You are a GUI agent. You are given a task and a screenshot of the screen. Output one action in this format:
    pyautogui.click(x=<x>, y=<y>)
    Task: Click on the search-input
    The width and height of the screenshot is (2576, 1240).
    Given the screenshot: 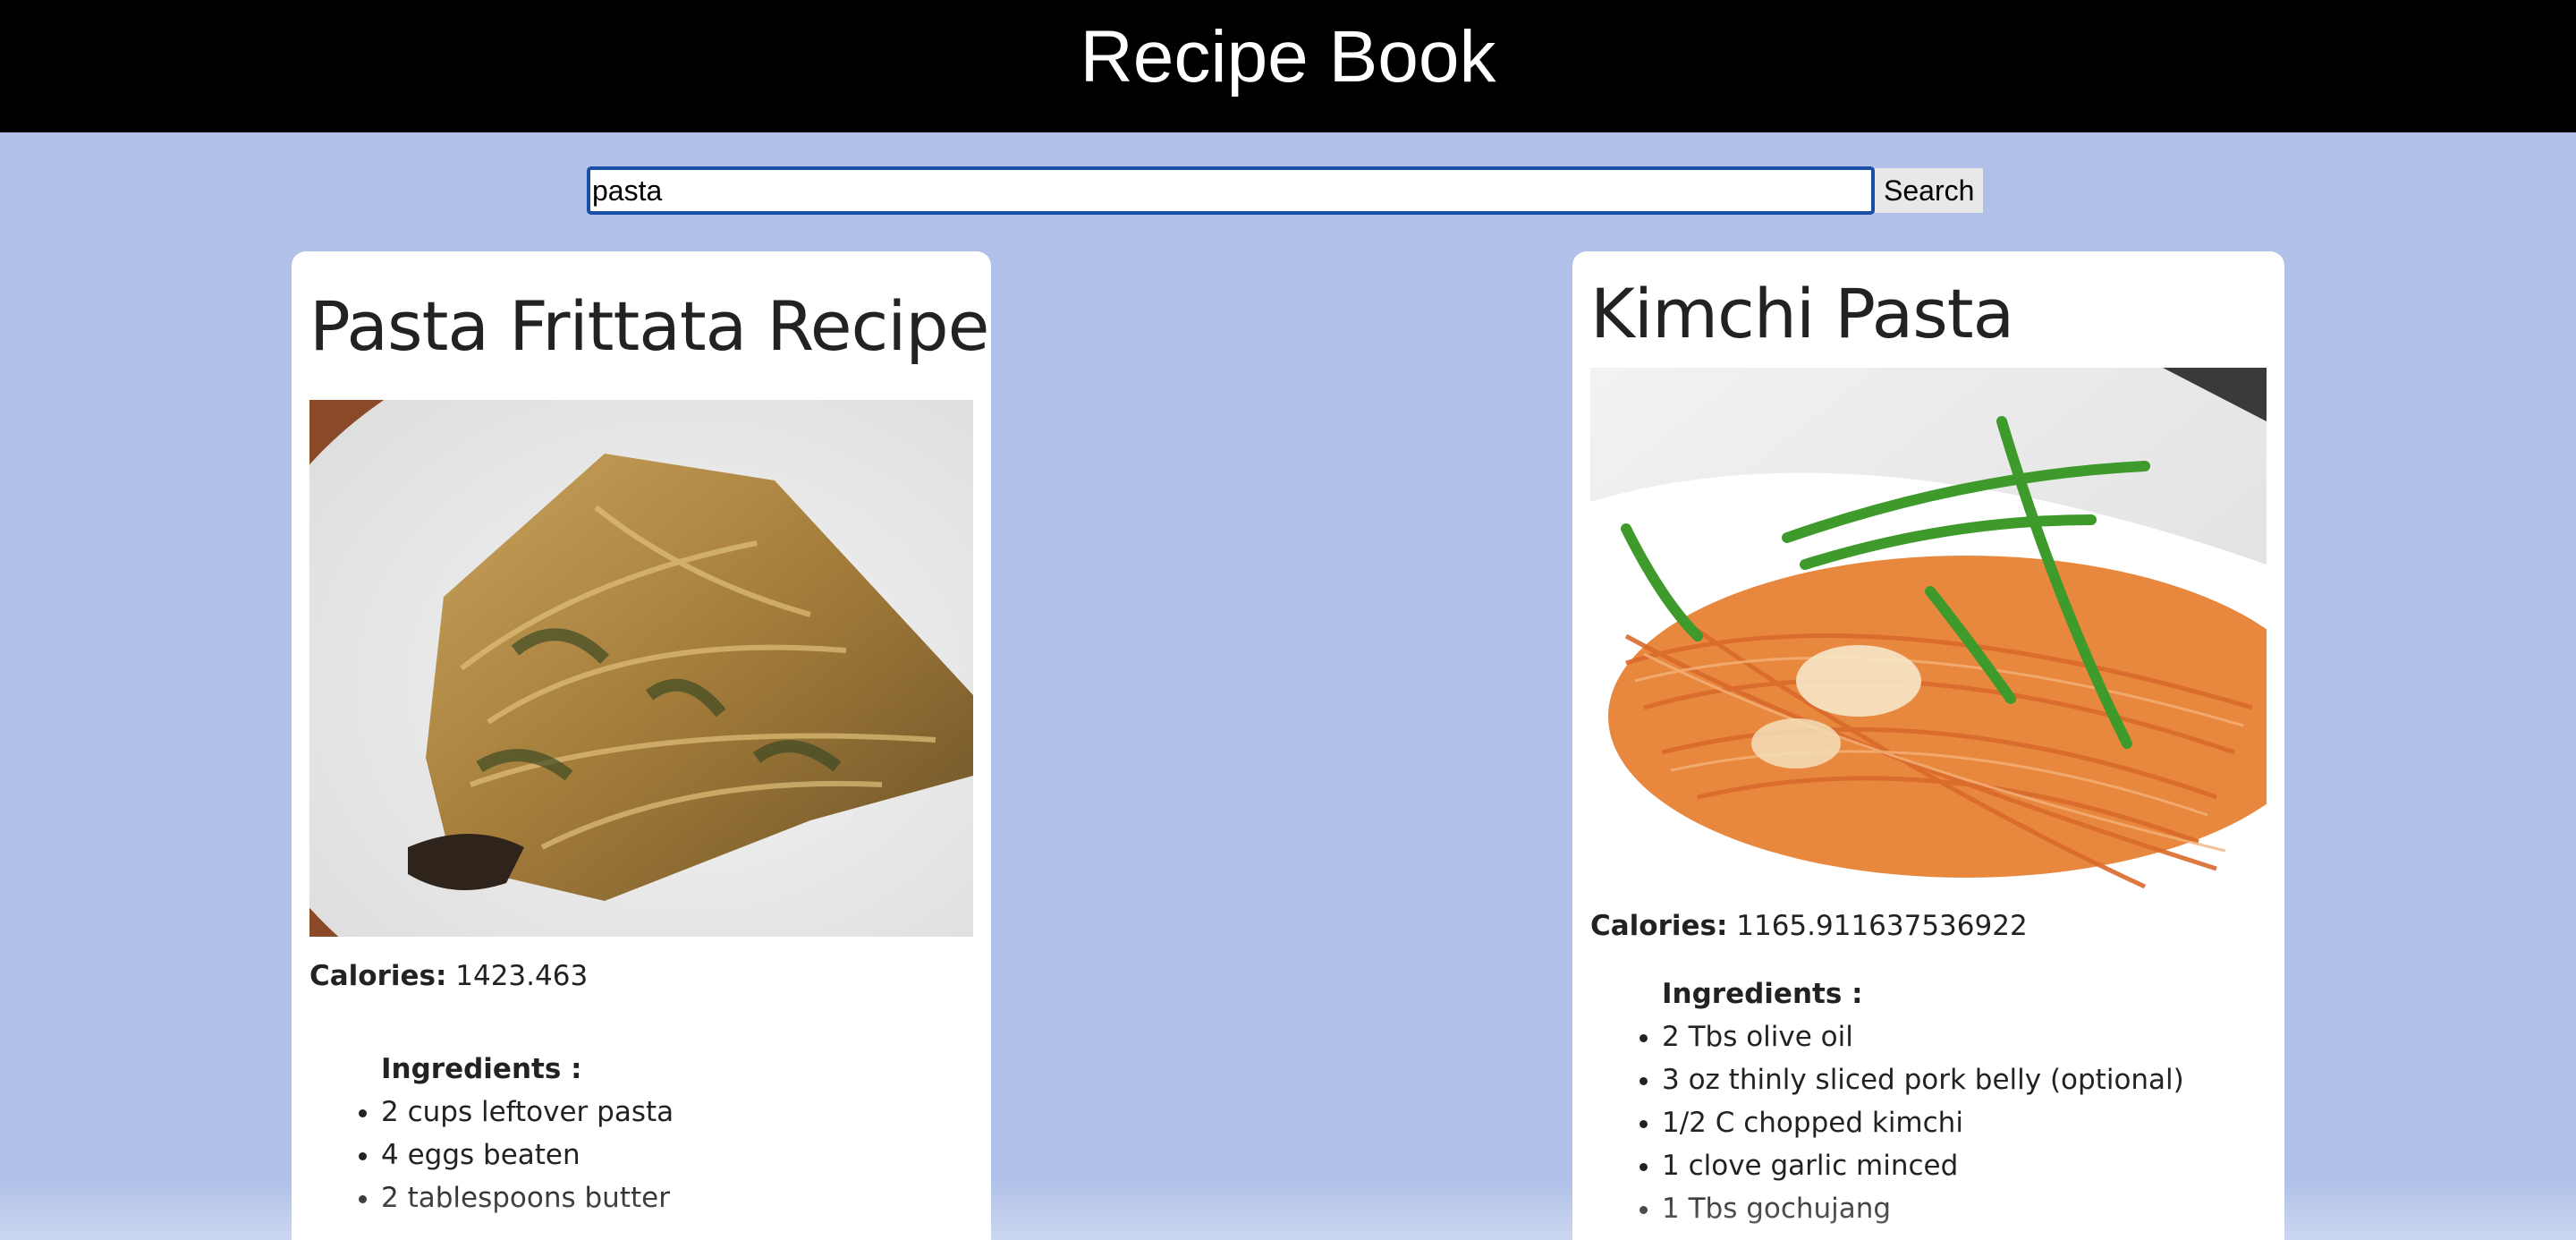 What is the action you would take?
    pyautogui.click(x=1231, y=190)
    